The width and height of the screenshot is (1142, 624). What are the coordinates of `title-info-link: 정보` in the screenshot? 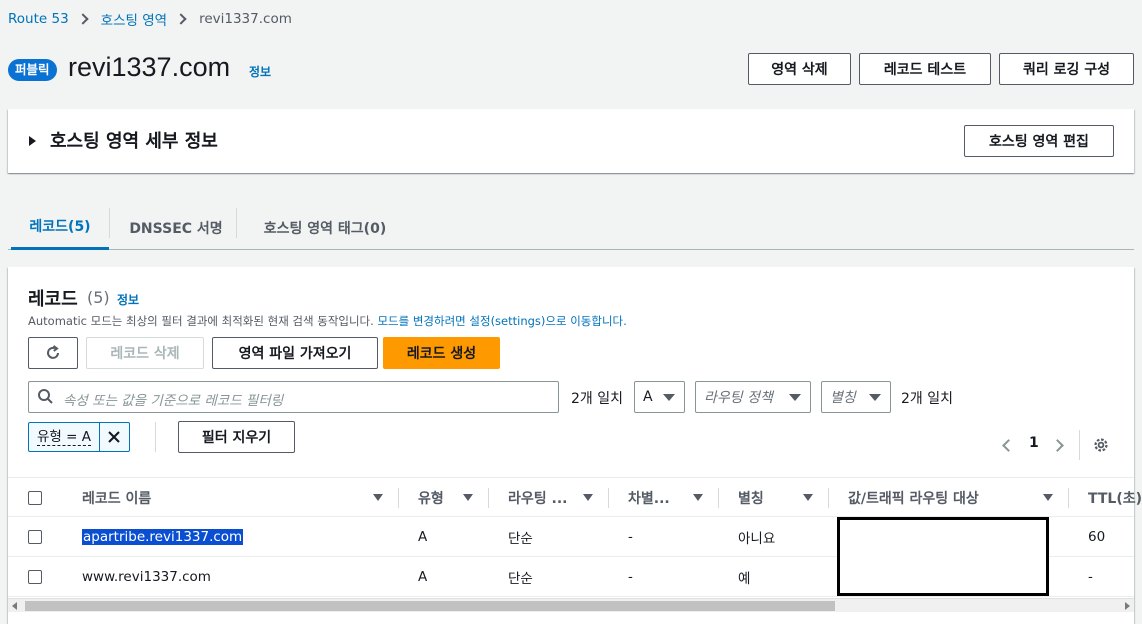 It's located at (260, 71).